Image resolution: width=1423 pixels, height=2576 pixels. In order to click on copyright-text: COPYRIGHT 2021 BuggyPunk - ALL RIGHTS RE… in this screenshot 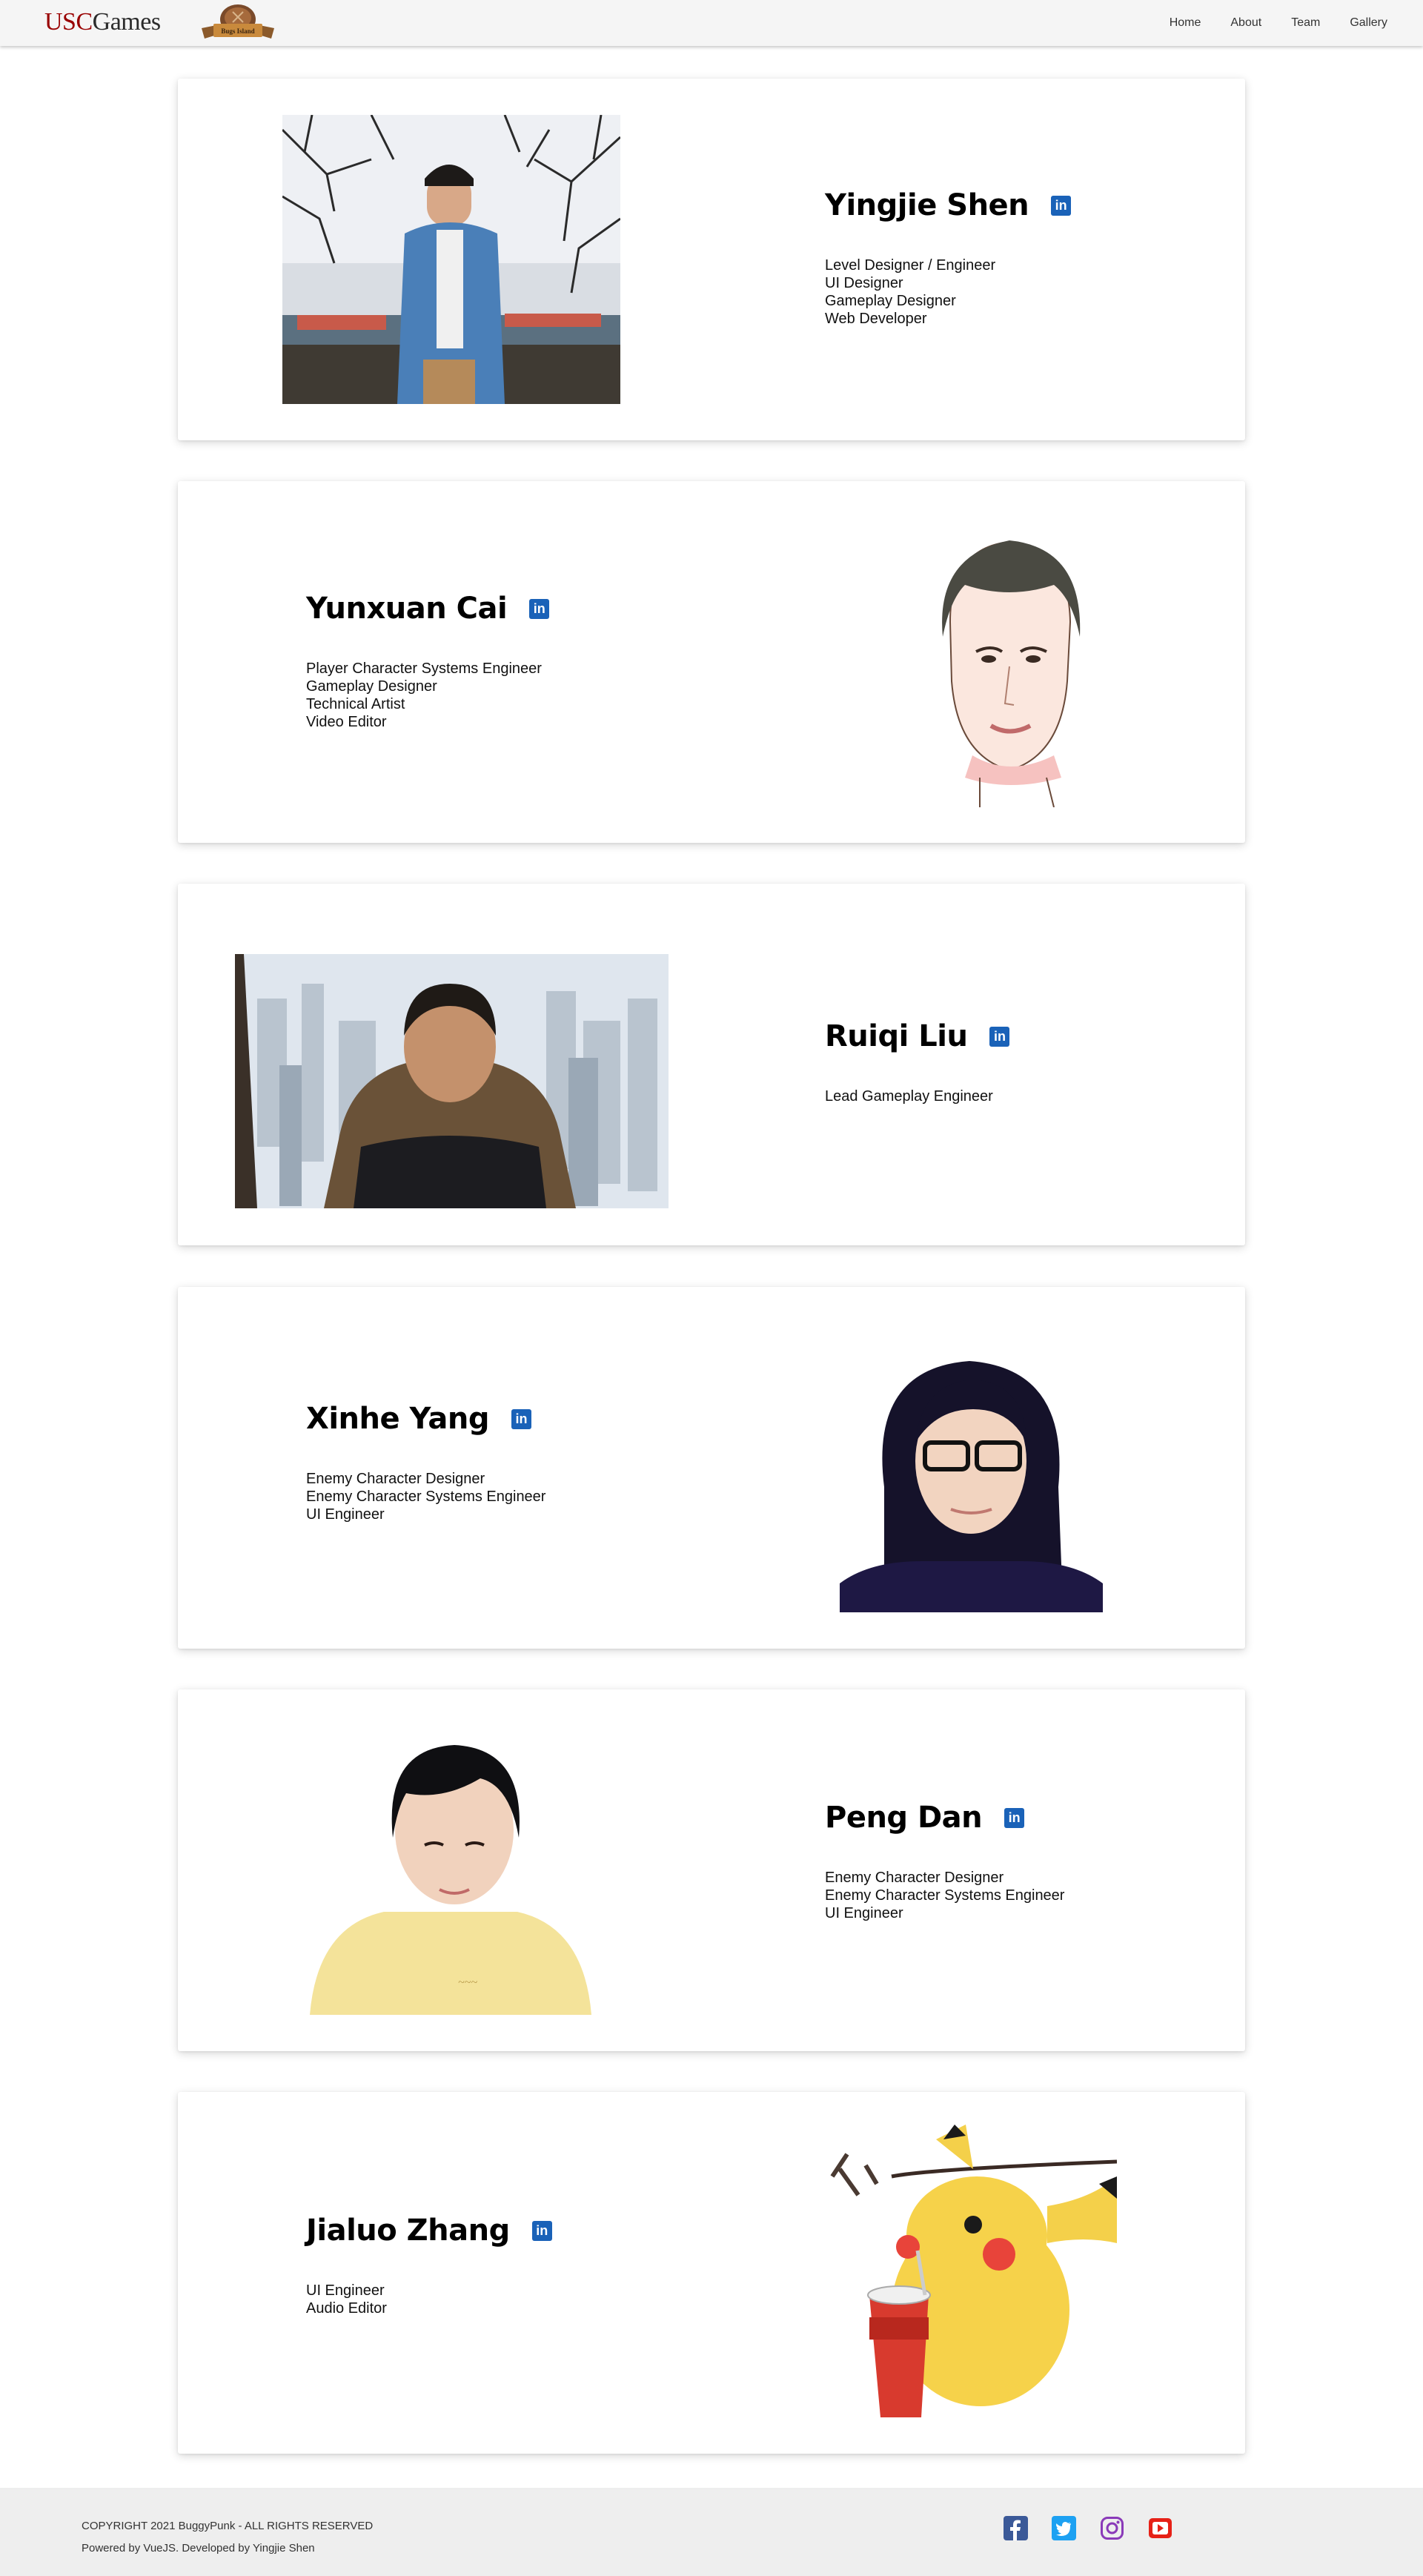, I will do `click(228, 2526)`.